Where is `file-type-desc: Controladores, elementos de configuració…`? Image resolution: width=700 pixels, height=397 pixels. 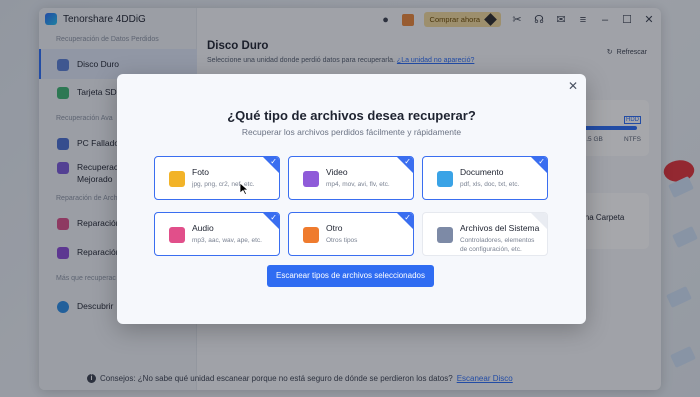
file-type-desc: Controladores, elementos de configuració… is located at coordinates (497, 245).